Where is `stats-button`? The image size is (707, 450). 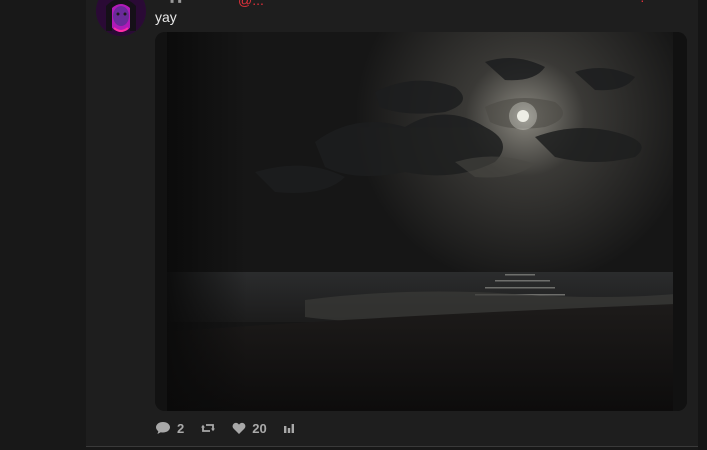 stats-button is located at coordinates (289, 428).